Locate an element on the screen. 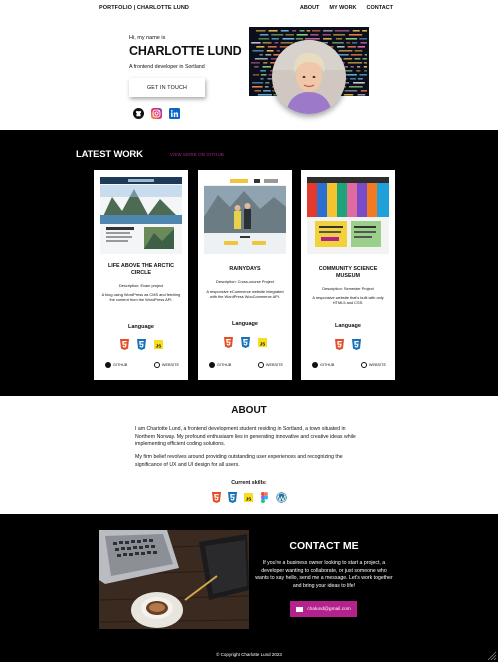  contact-heading: CONTACT ME is located at coordinates (324, 546).